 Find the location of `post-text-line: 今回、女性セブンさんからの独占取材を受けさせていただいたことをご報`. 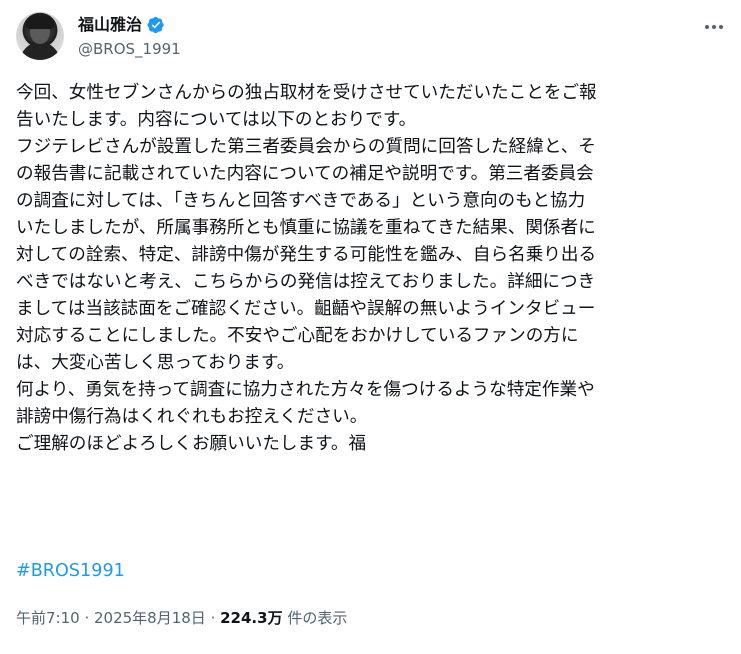

post-text-line: 今回、女性セブンさんからの独占取材を受けさせていただいたことをご報 is located at coordinates (306, 93).